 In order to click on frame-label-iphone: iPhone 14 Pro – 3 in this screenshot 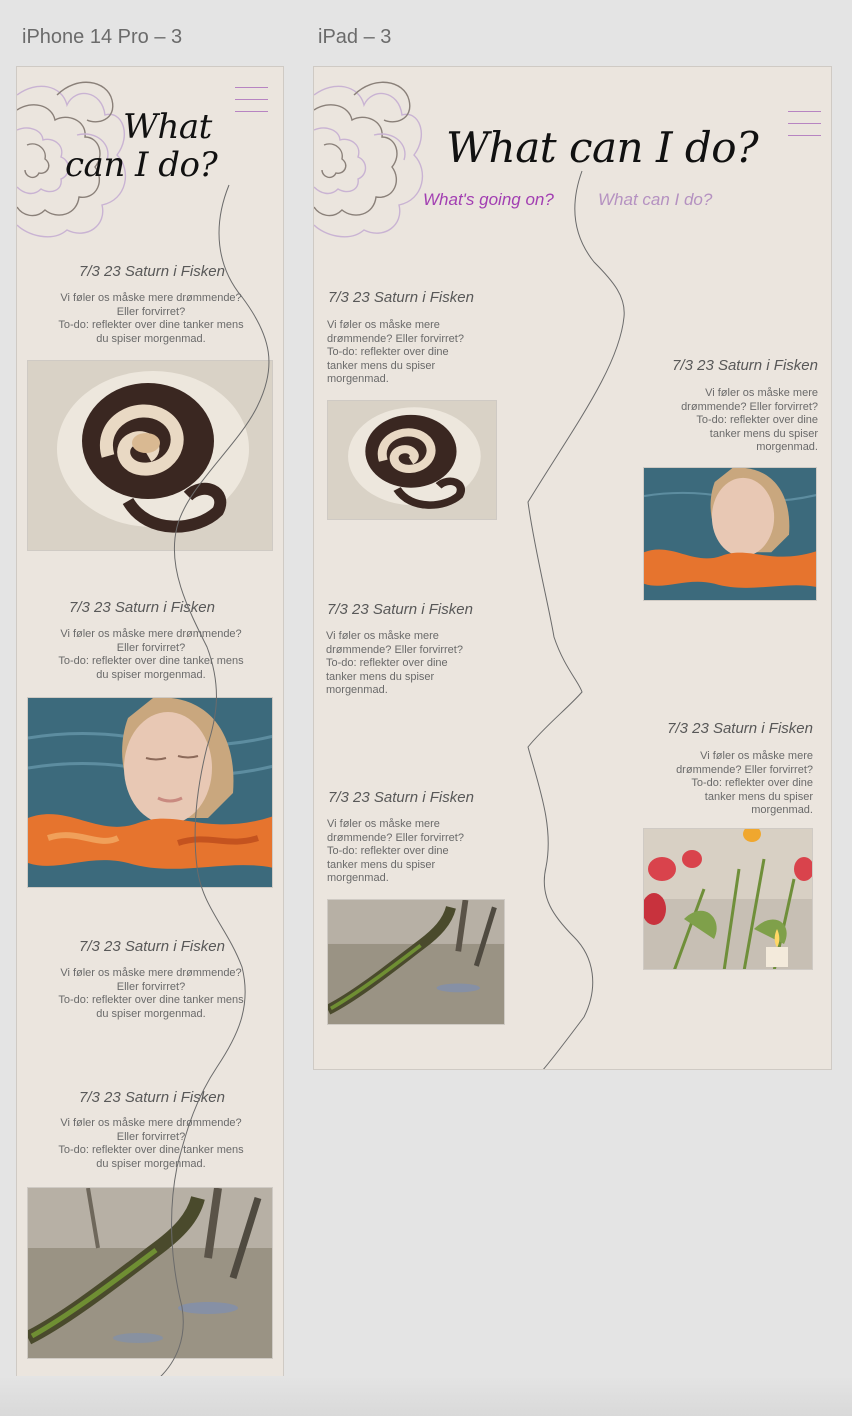, I will do `click(102, 37)`.